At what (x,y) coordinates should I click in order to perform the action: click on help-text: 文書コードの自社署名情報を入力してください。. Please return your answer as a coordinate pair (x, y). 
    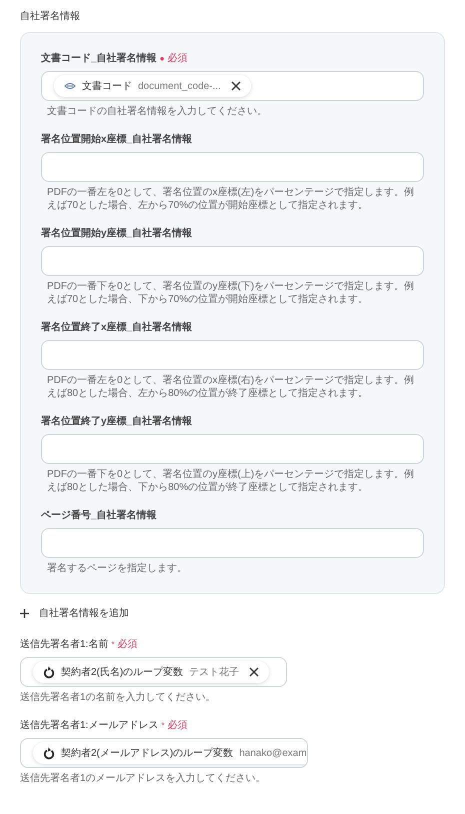
    Looking at the image, I should click on (157, 111).